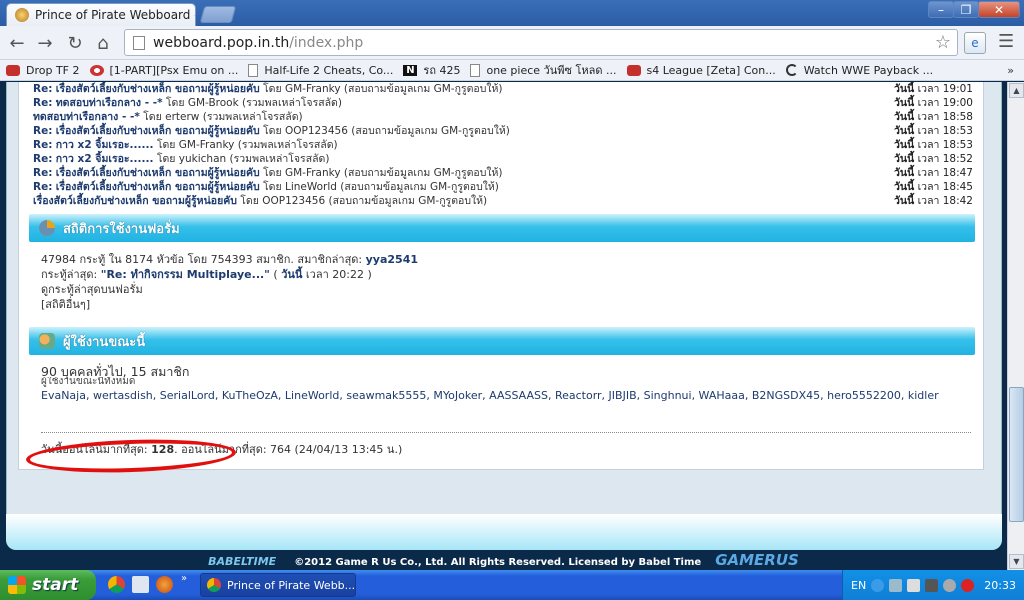 The image size is (1024, 600). I want to click on bookmark-label: Drop TF 2, so click(53, 70).